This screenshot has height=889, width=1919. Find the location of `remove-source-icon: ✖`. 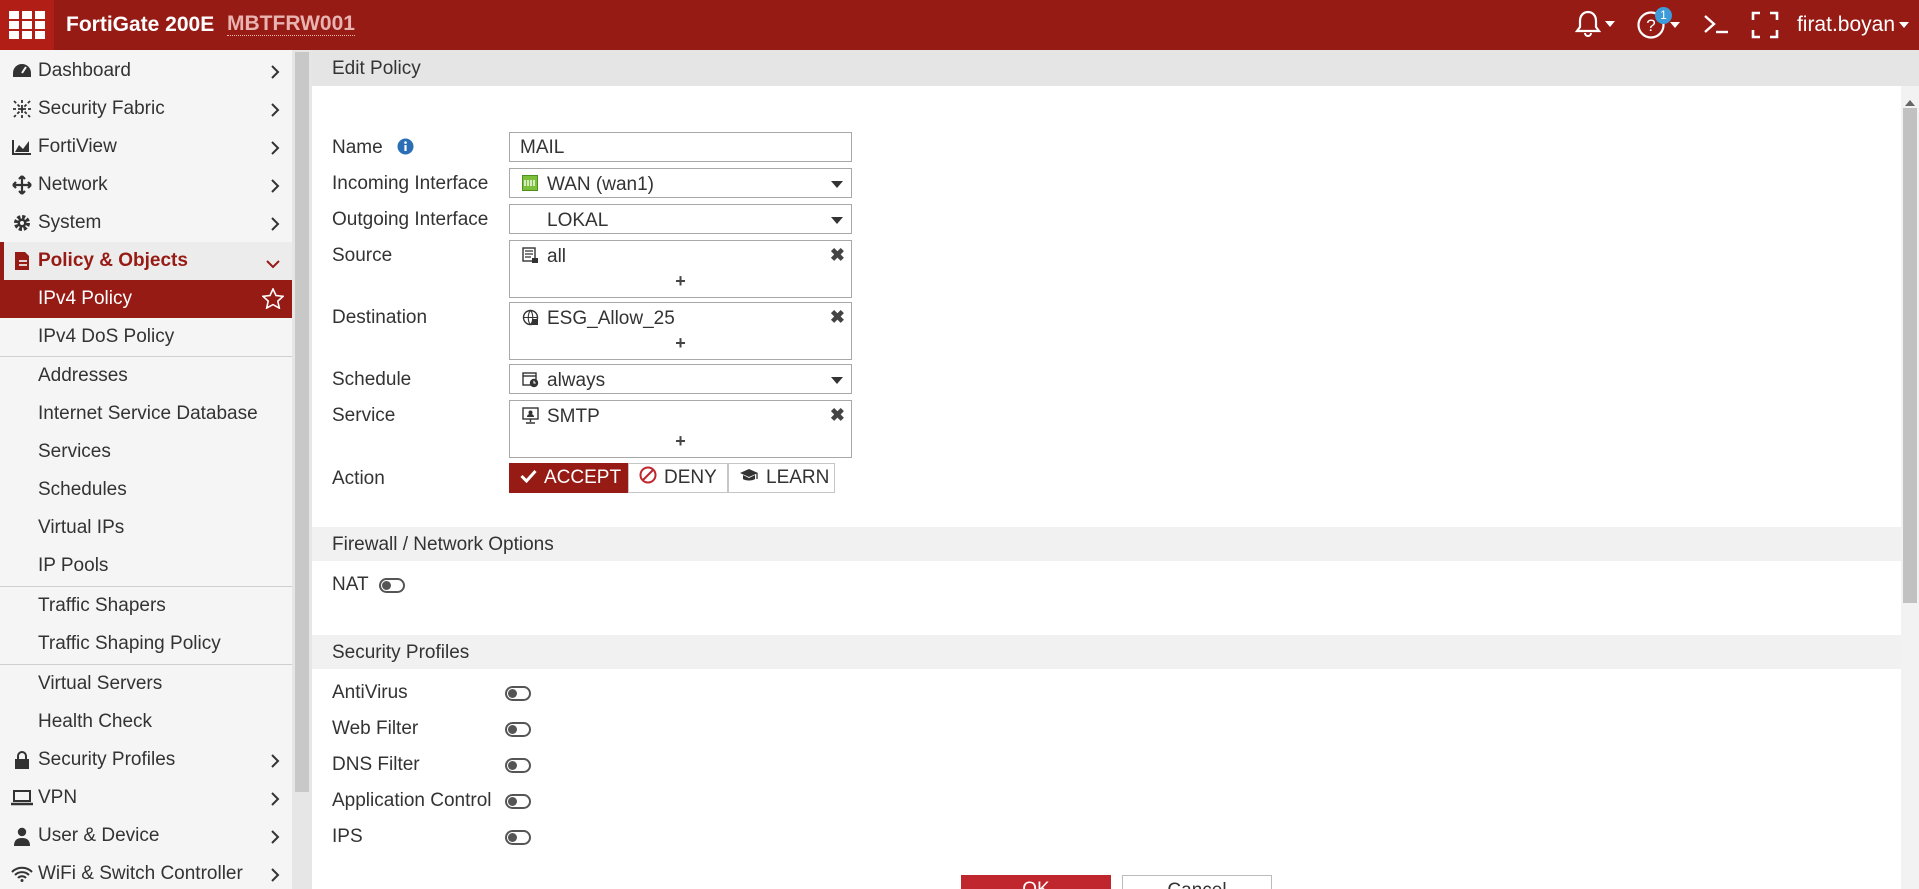

remove-source-icon: ✖ is located at coordinates (837, 255).